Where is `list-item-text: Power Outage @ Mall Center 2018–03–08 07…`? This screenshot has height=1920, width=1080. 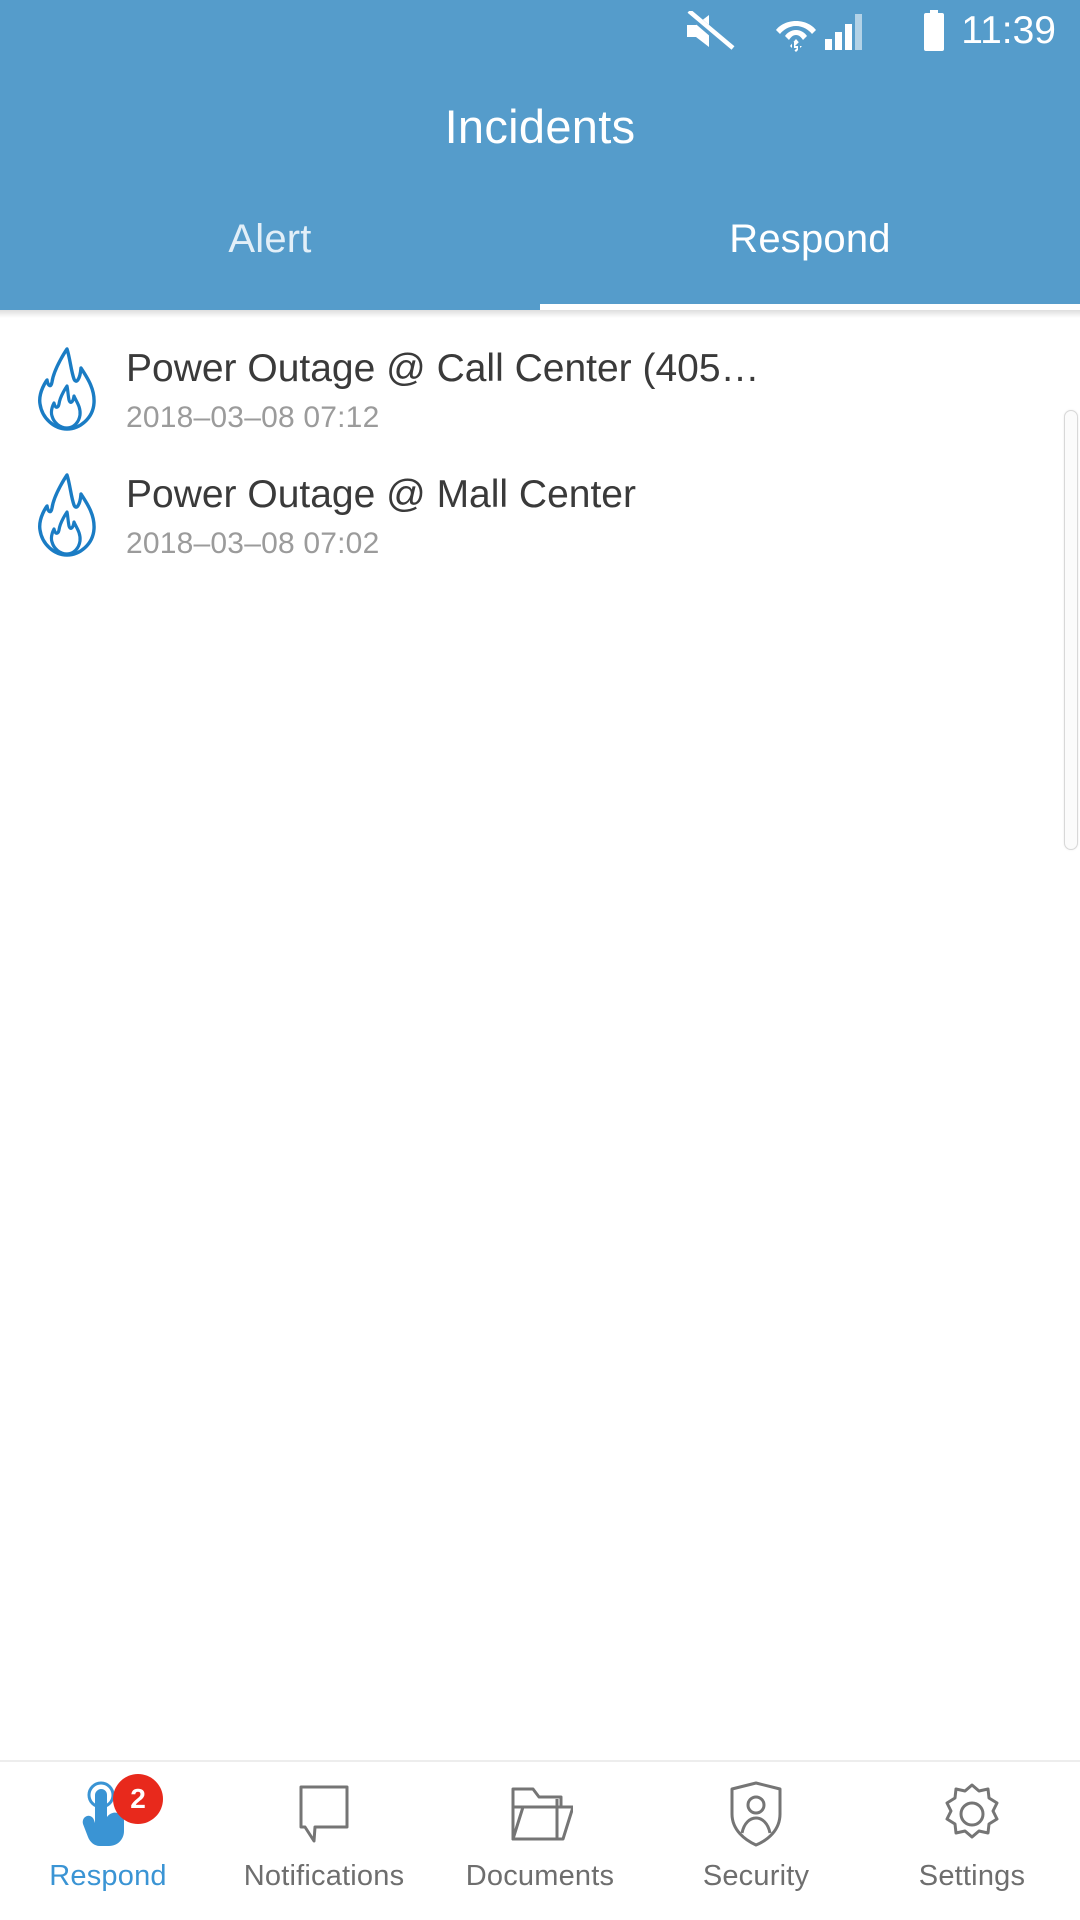
list-item-text: Power Outage @ Mall Center 2018–03–08 07… is located at coordinates (588, 517).